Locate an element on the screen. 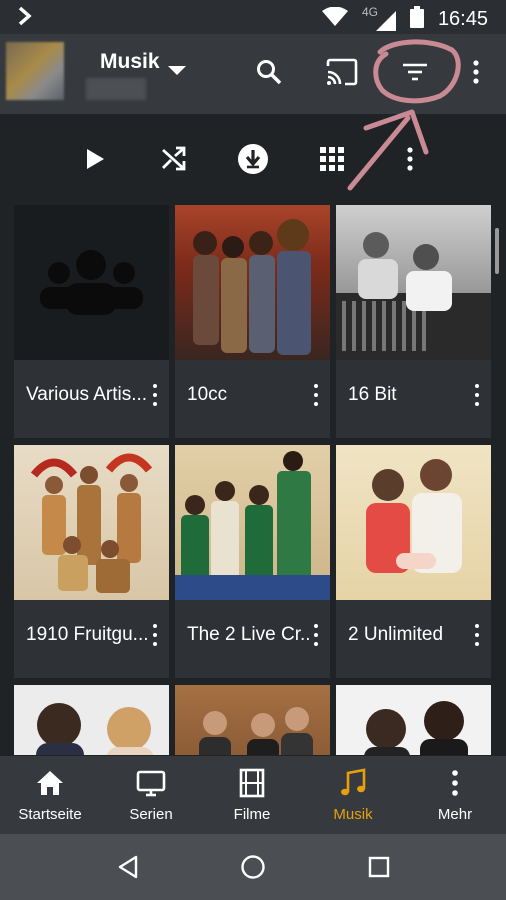 The height and width of the screenshot is (900, 506). shuffle-button is located at coordinates (174, 161).